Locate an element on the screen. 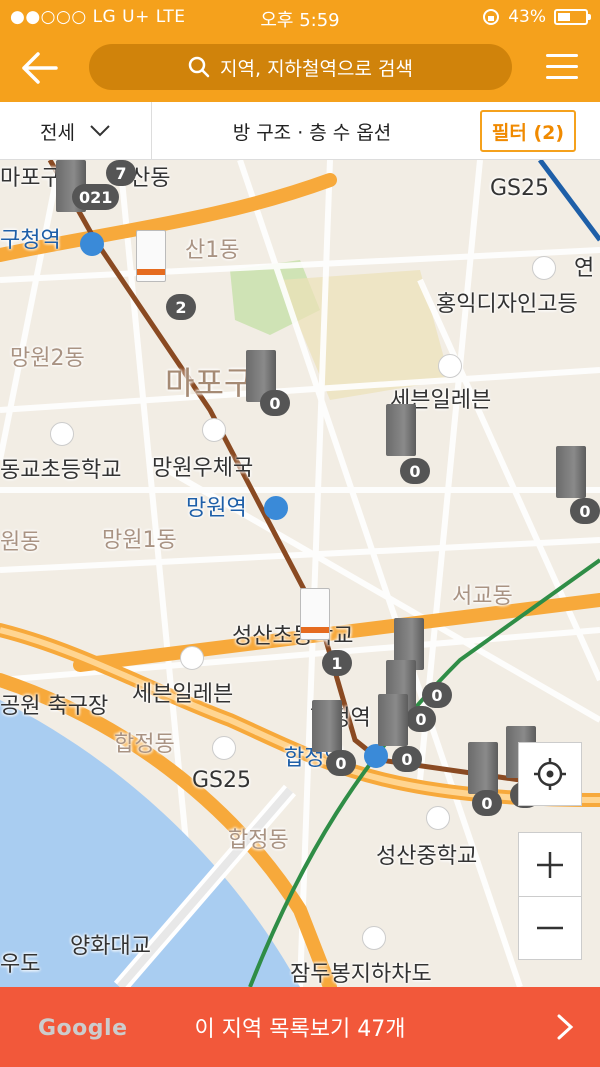 This screenshot has height=1067, width=600. chevron-right-icon is located at coordinates (565, 1027).